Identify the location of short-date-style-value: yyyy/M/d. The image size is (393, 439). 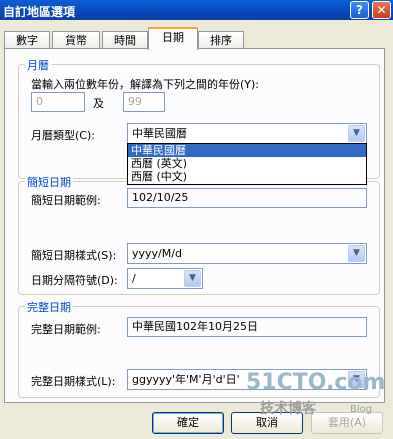
(157, 253).